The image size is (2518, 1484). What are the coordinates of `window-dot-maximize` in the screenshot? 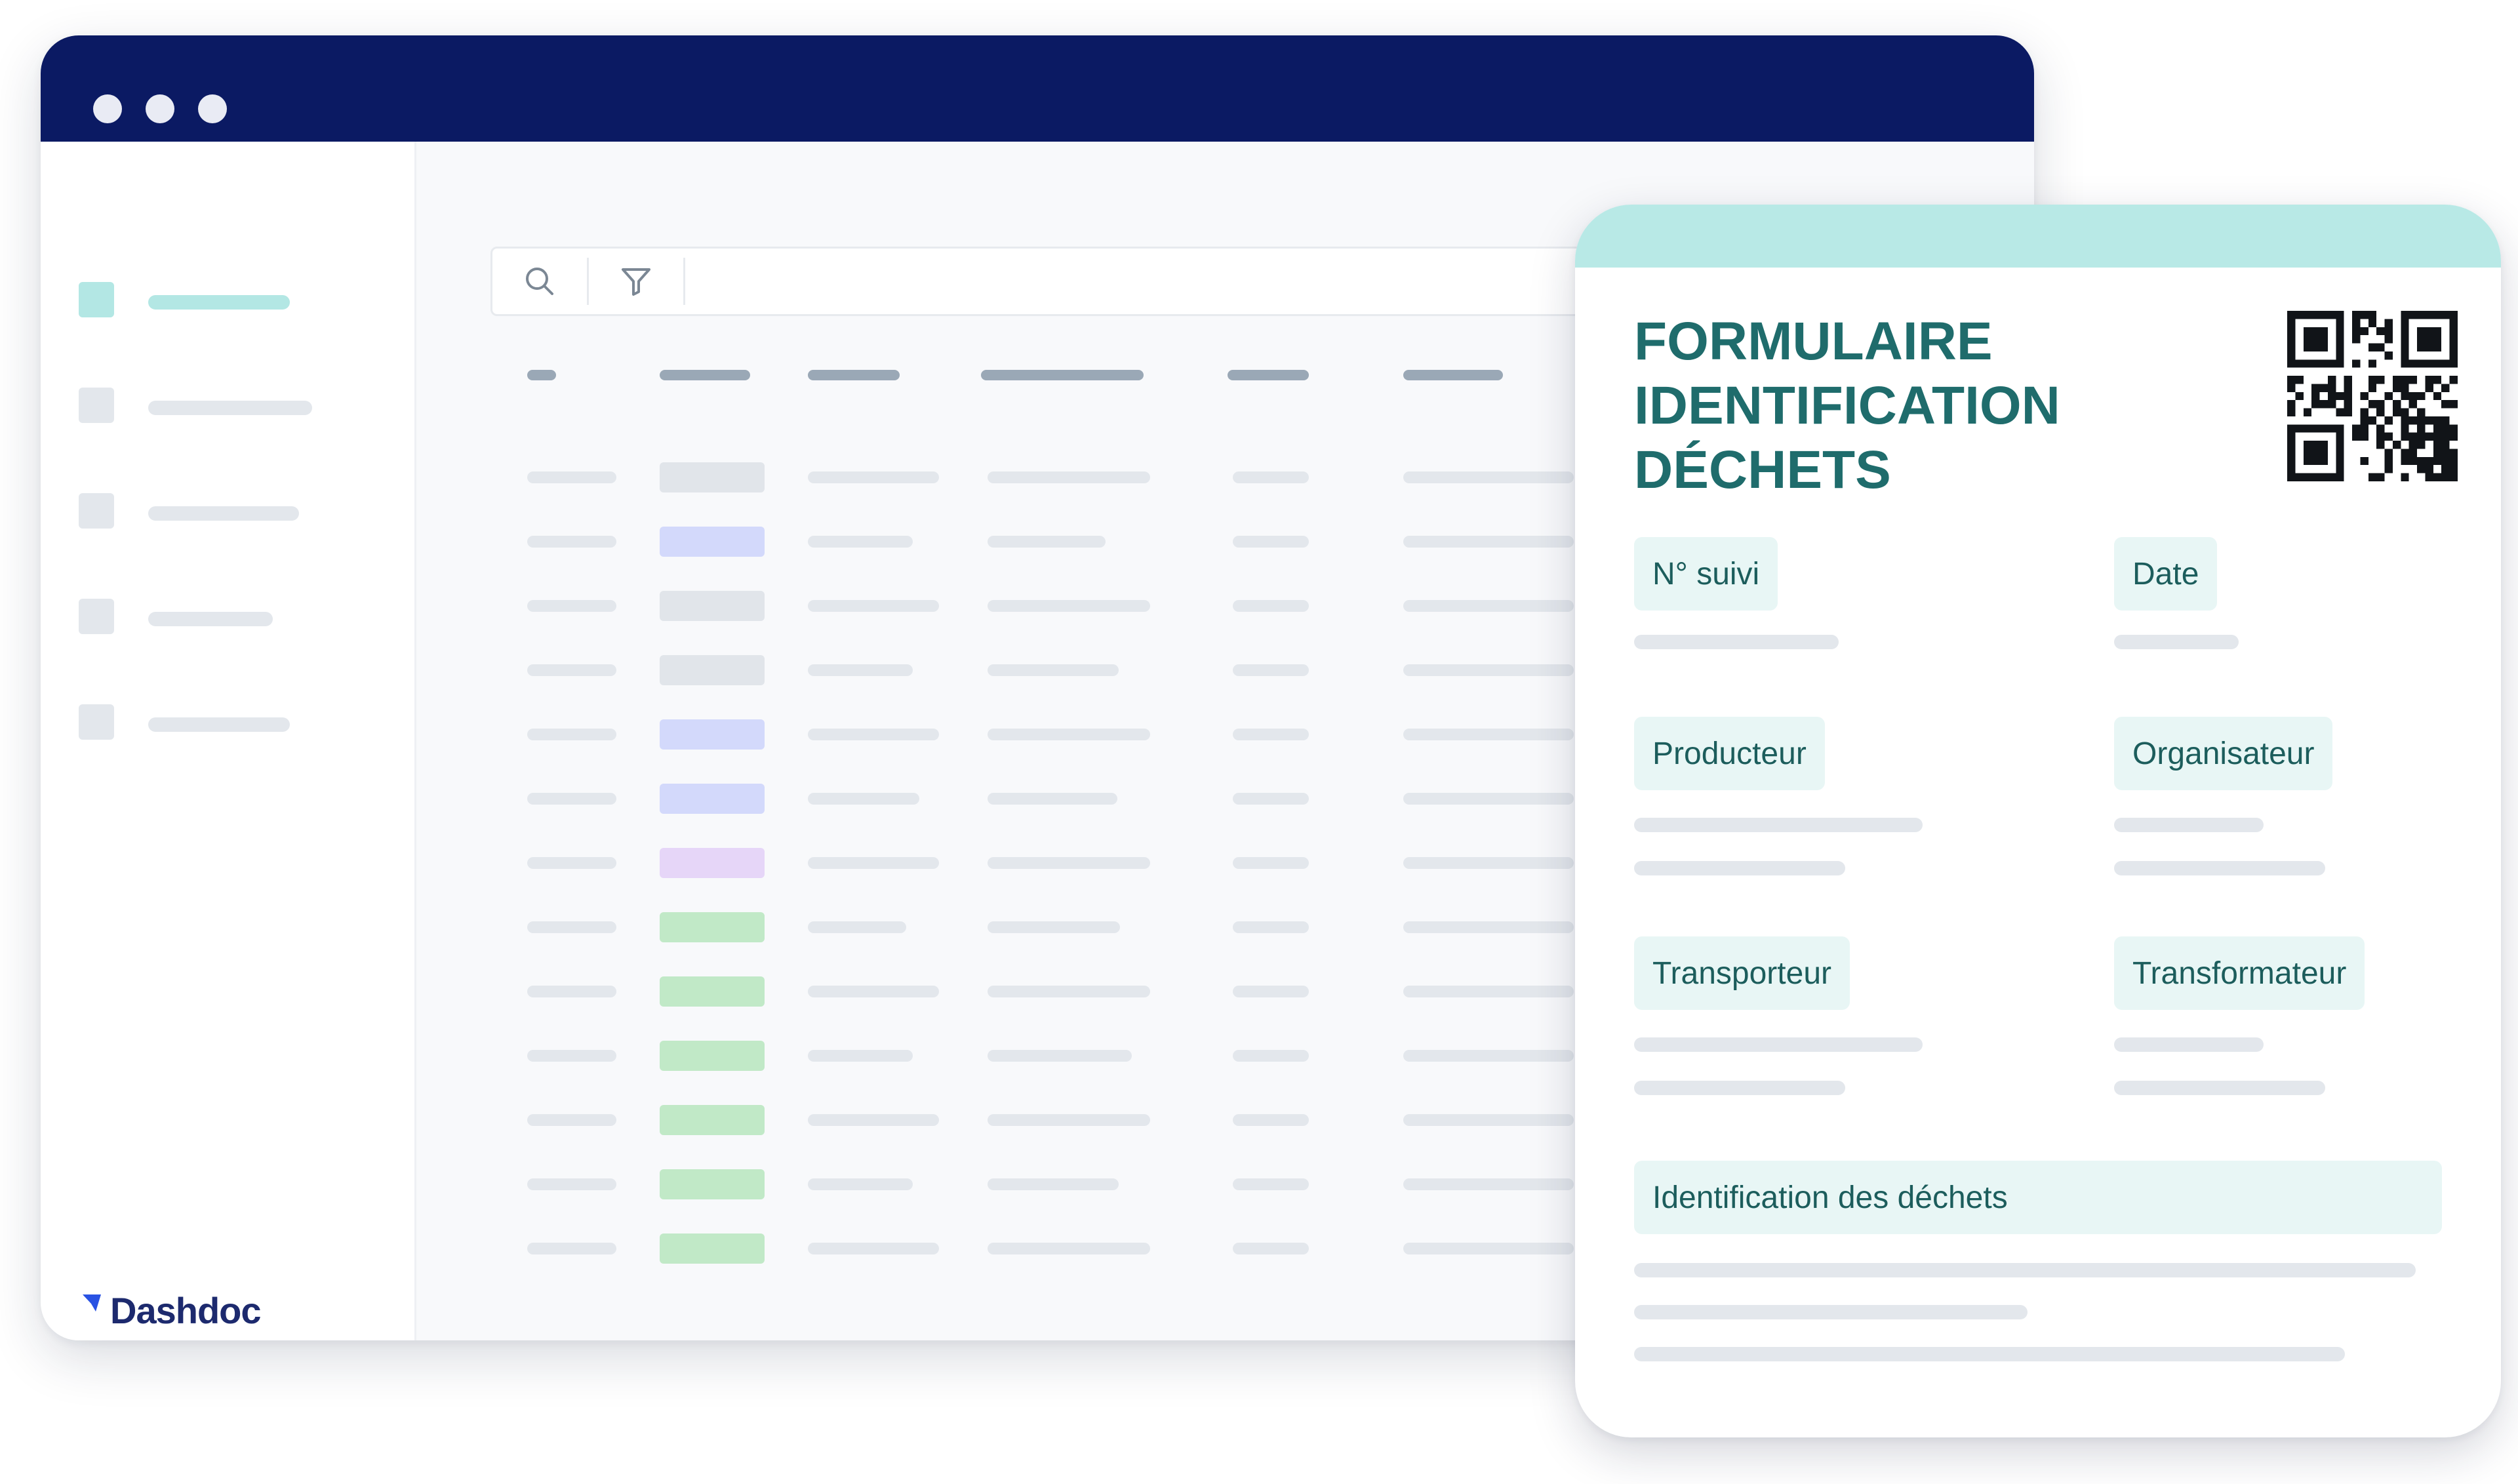 It's located at (212, 108).